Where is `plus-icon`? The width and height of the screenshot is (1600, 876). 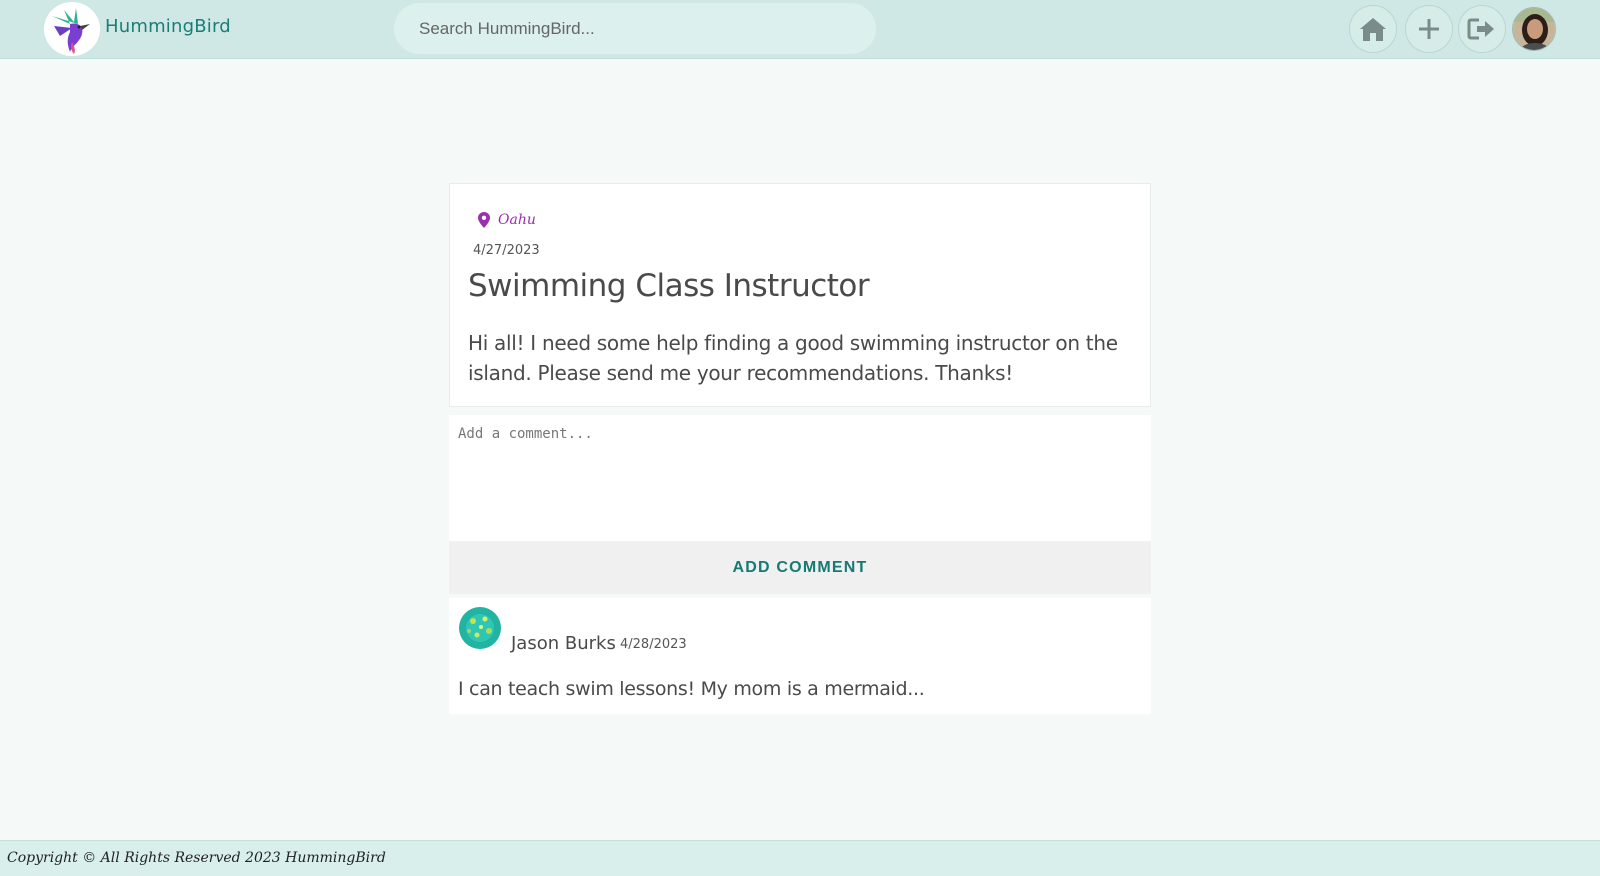
plus-icon is located at coordinates (1429, 29).